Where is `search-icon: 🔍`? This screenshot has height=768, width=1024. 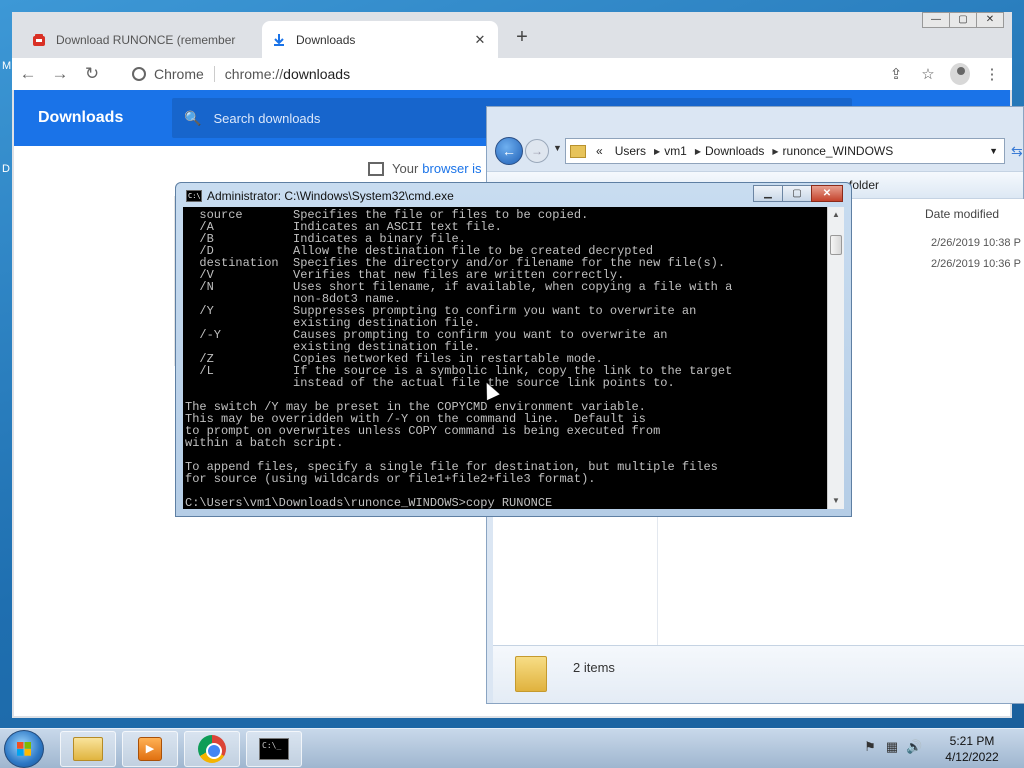 search-icon: 🔍 is located at coordinates (193, 117).